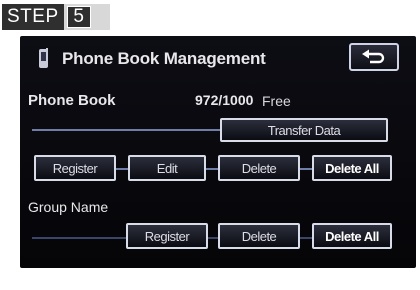 Image resolution: width=420 pixels, height=290 pixels. Describe the element at coordinates (78, 17) in the screenshot. I see `step-number: 5` at that location.